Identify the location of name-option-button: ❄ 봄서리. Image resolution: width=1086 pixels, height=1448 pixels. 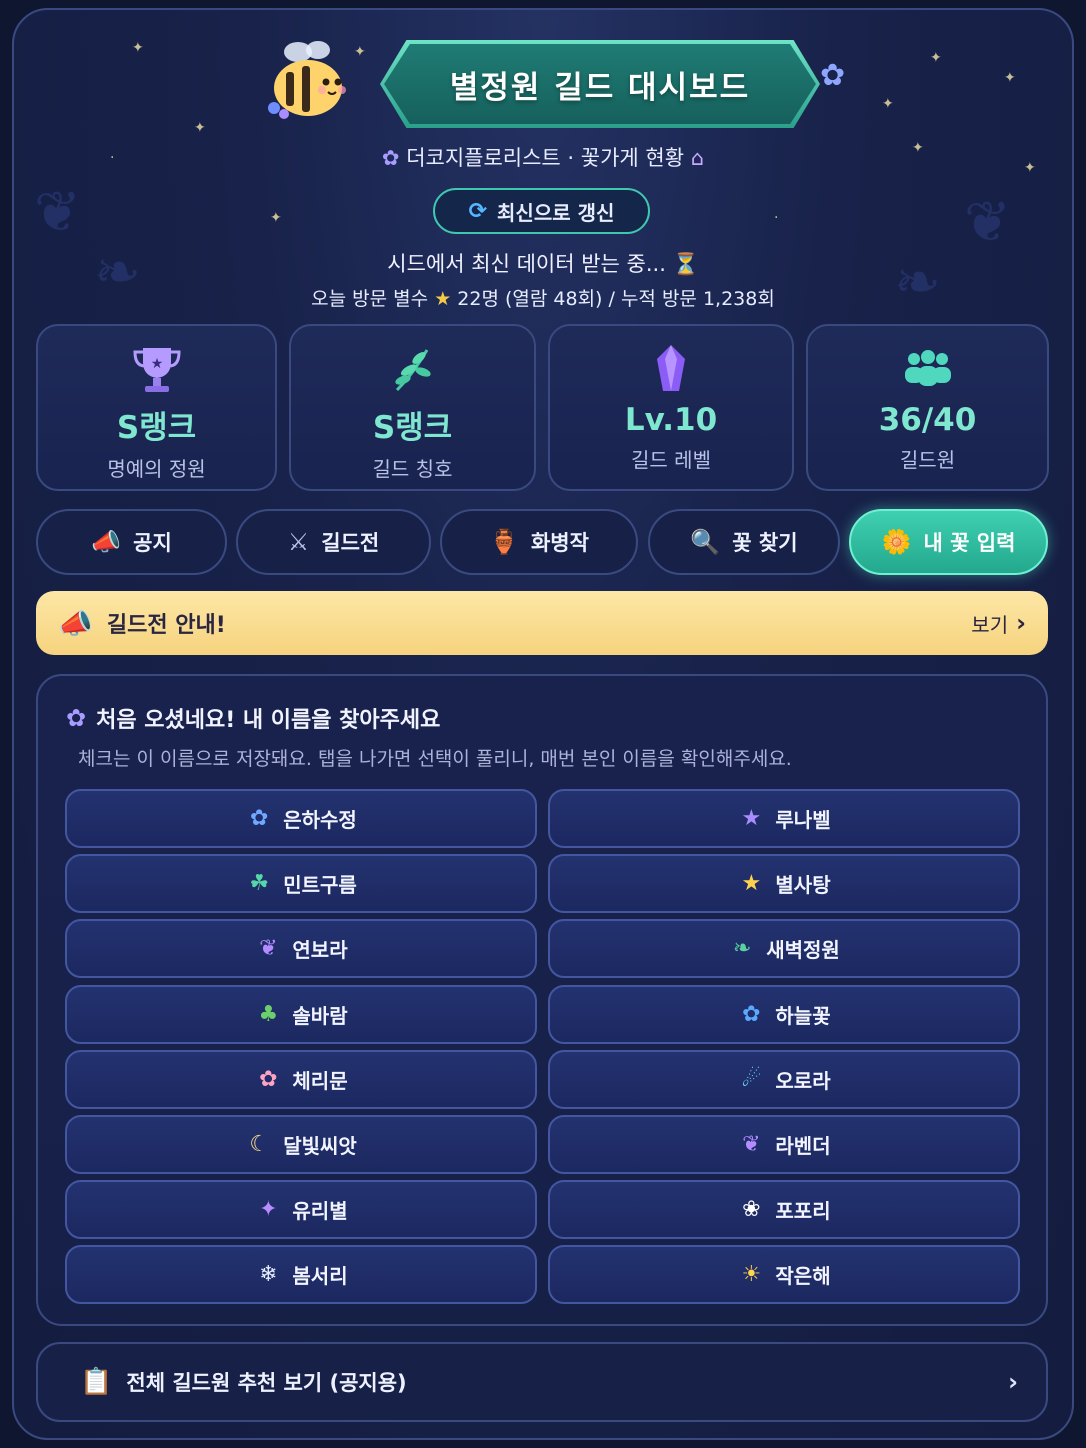
(301, 1274).